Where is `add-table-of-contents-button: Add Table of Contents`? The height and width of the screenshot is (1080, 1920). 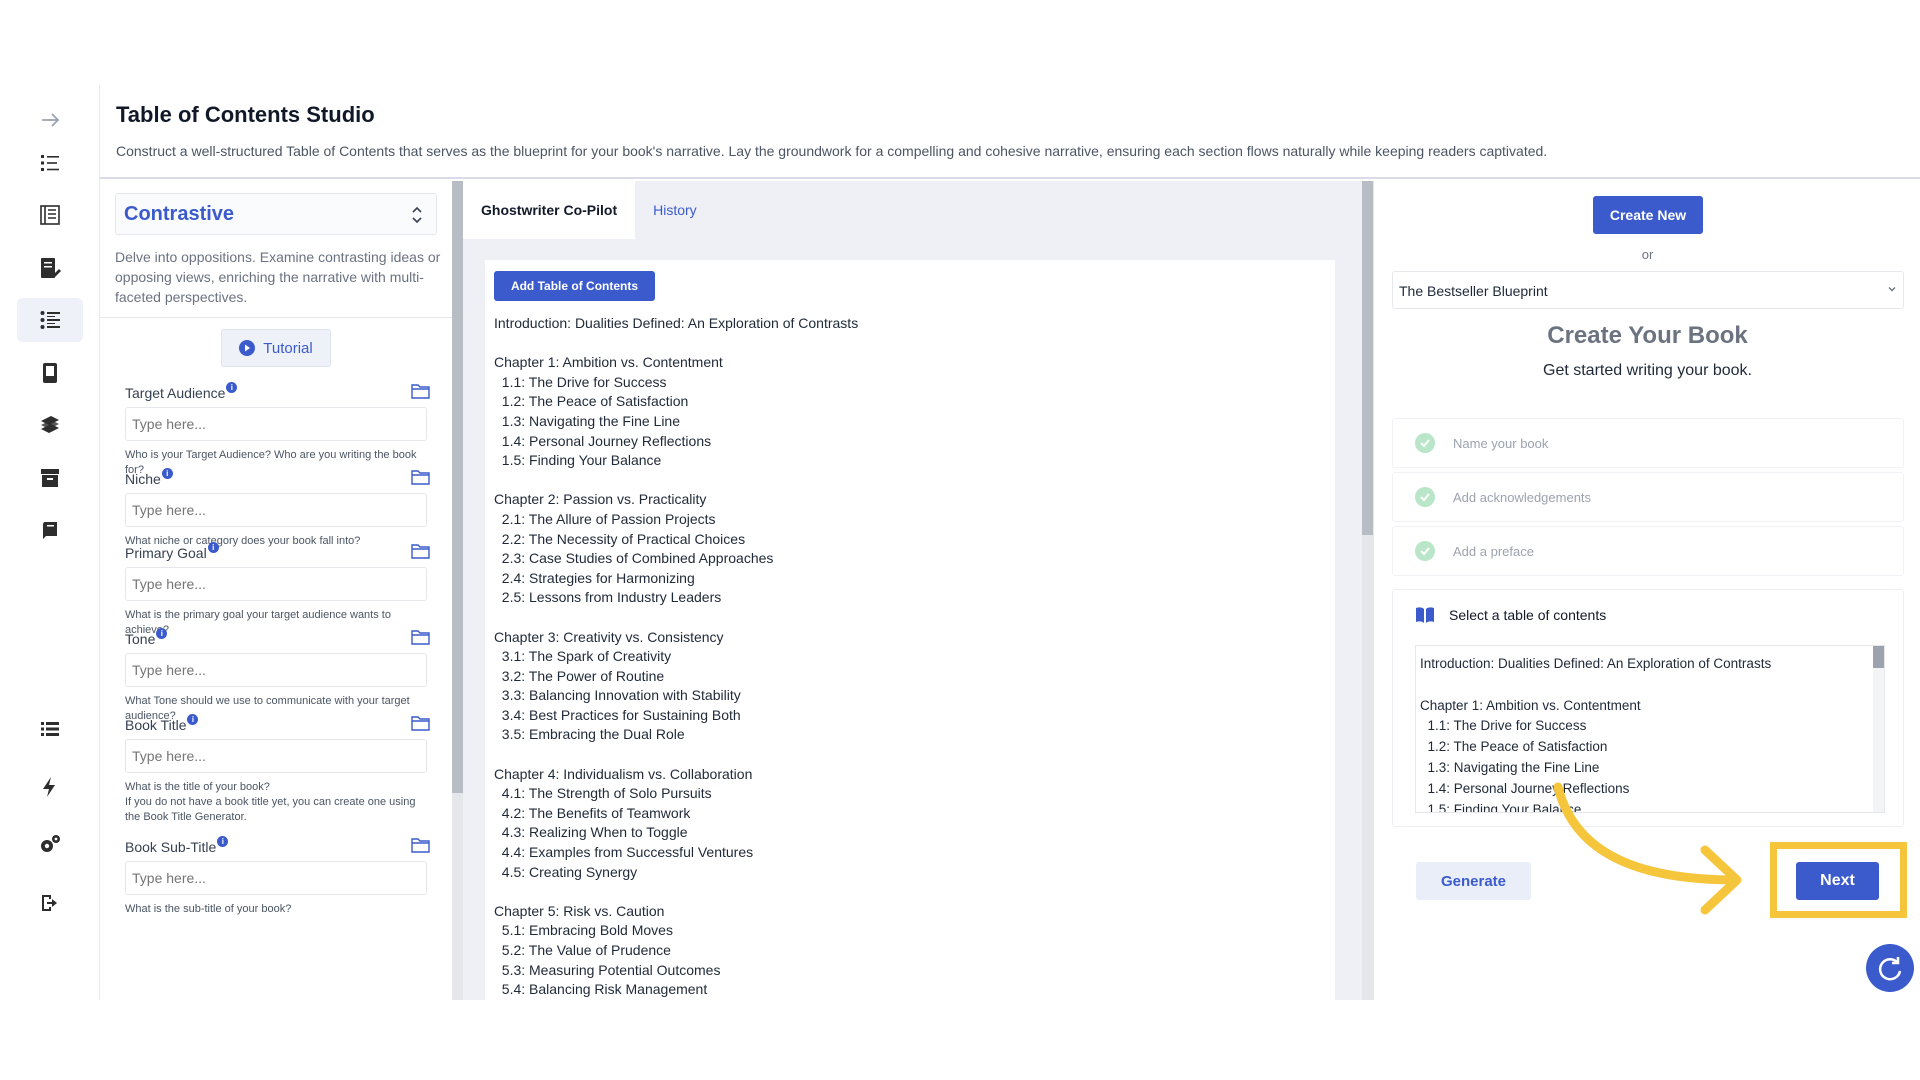
add-table-of-contents-button: Add Table of Contents is located at coordinates (574, 286).